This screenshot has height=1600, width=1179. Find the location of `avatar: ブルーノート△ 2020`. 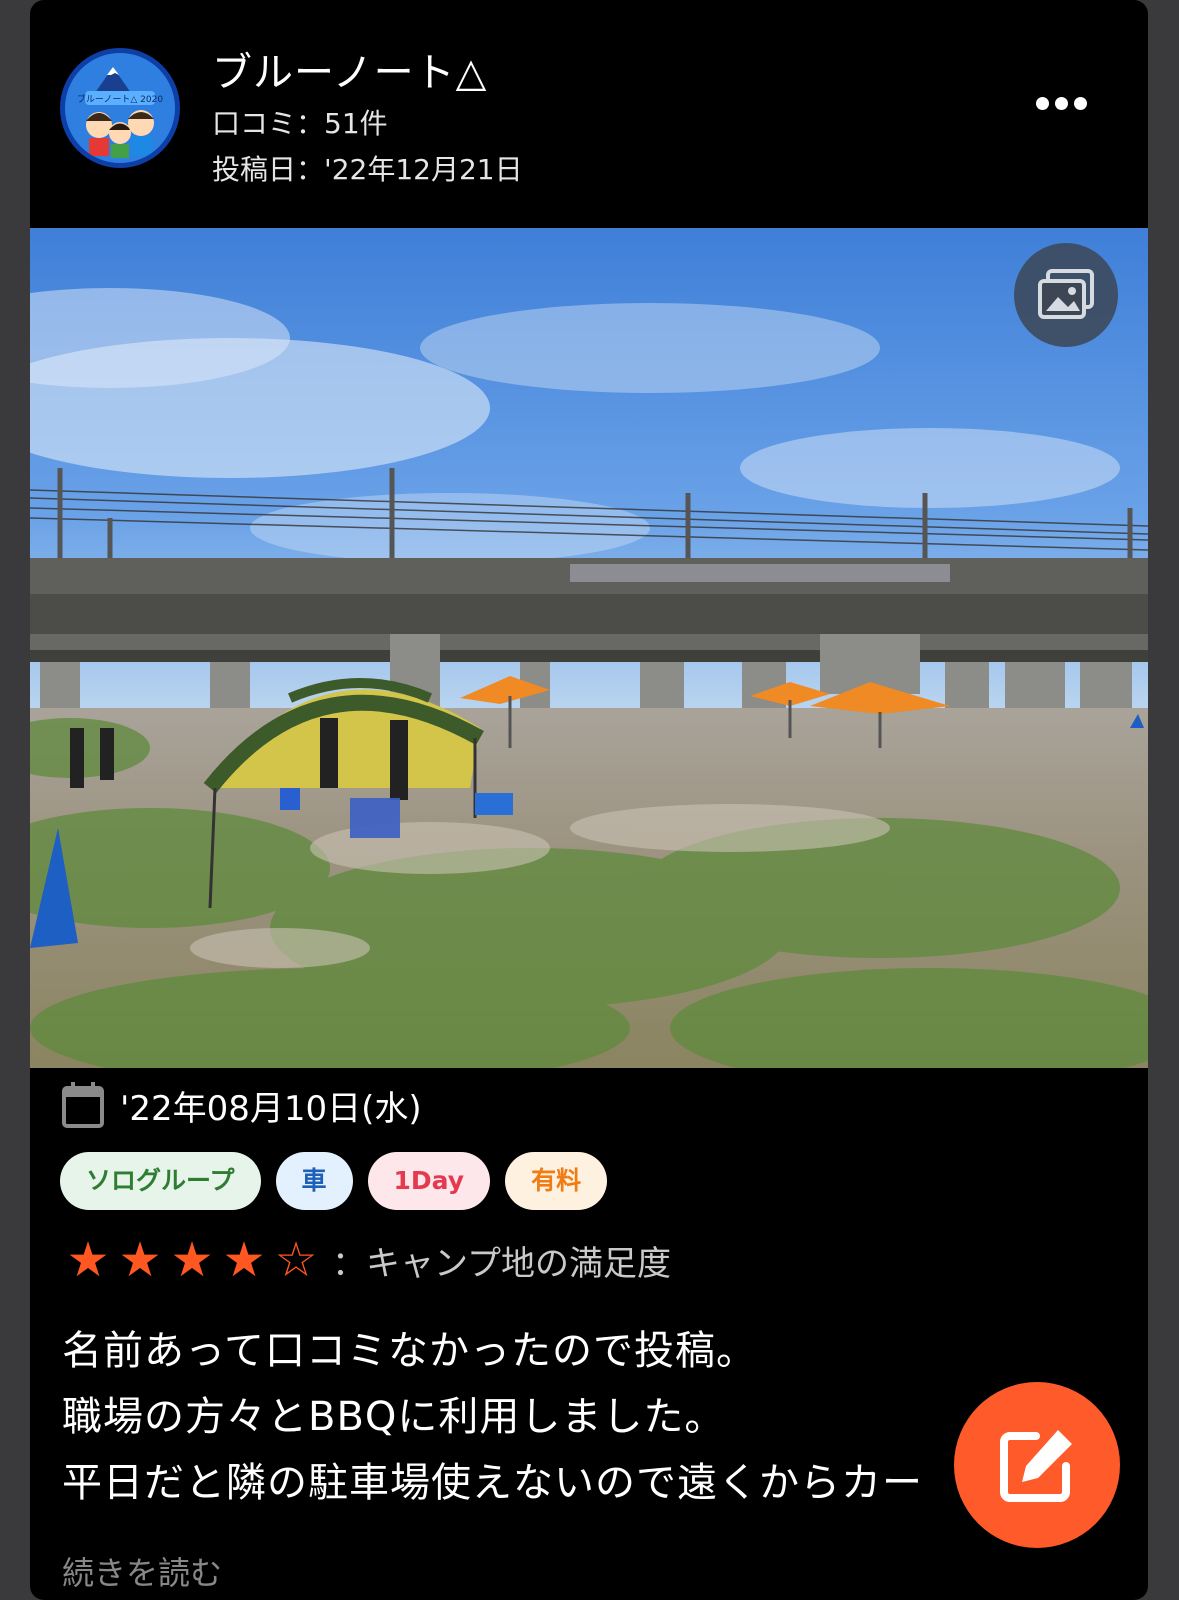

avatar: ブルーノート△ 2020 is located at coordinates (120, 108).